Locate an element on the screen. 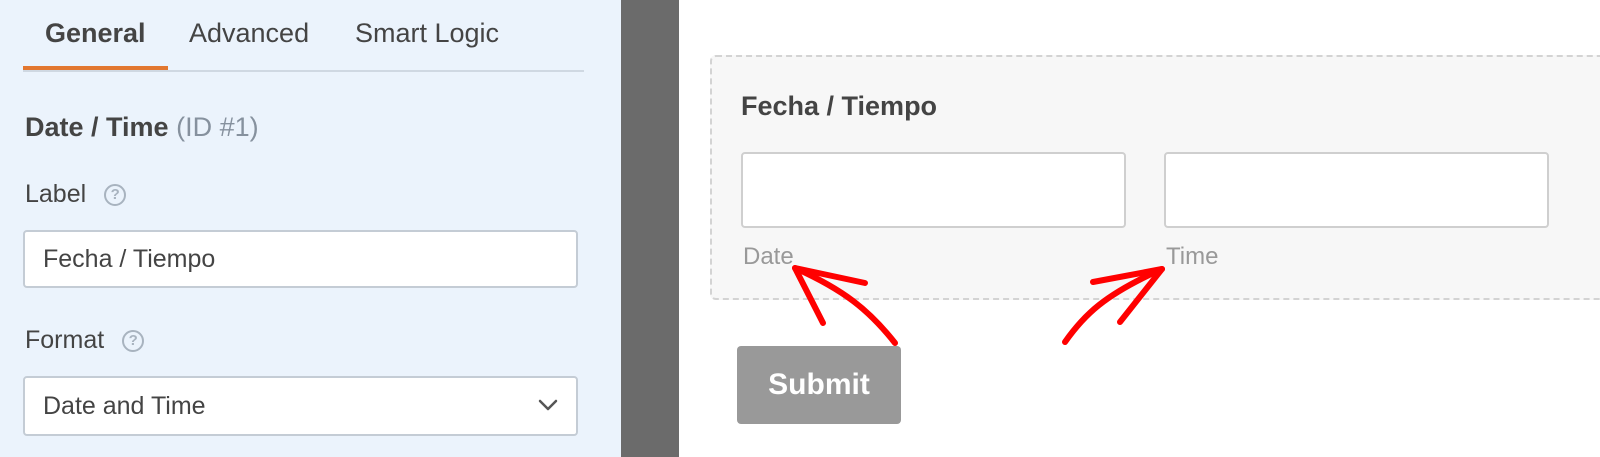  field-type-name: Date / Time is located at coordinates (97, 127).